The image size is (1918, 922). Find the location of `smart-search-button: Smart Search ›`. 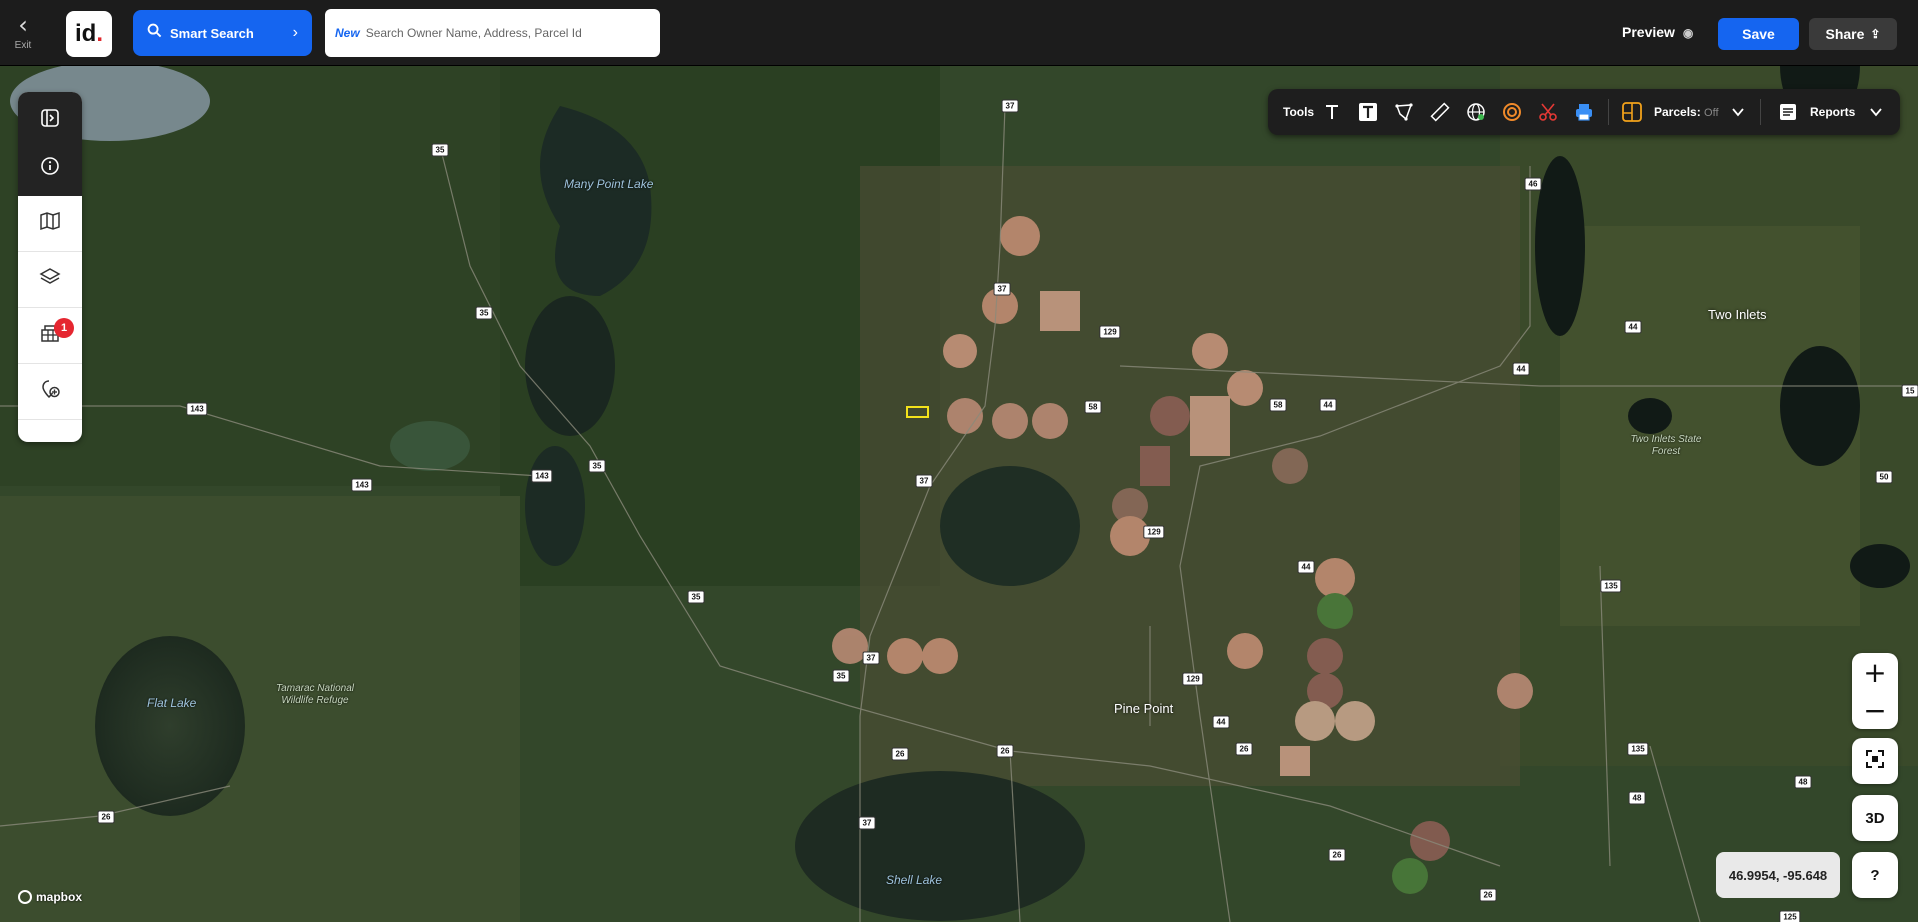

smart-search-button: Smart Search › is located at coordinates (222, 33).